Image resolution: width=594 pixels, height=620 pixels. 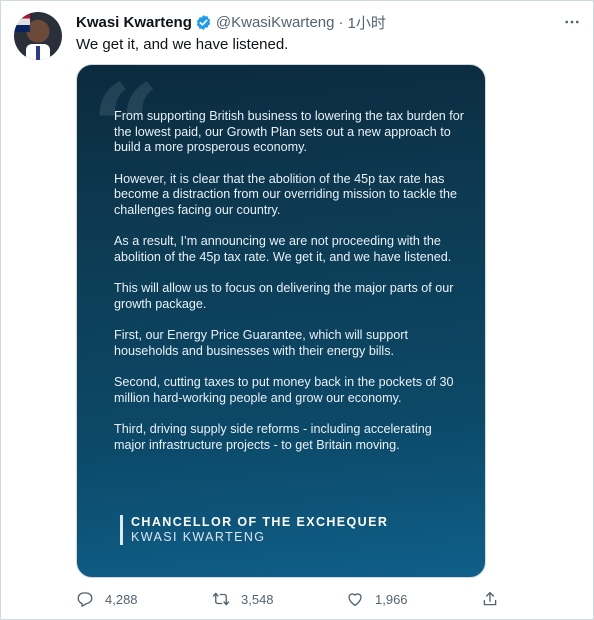 I want to click on signature-name: KWASI KWARTENG, so click(x=198, y=537).